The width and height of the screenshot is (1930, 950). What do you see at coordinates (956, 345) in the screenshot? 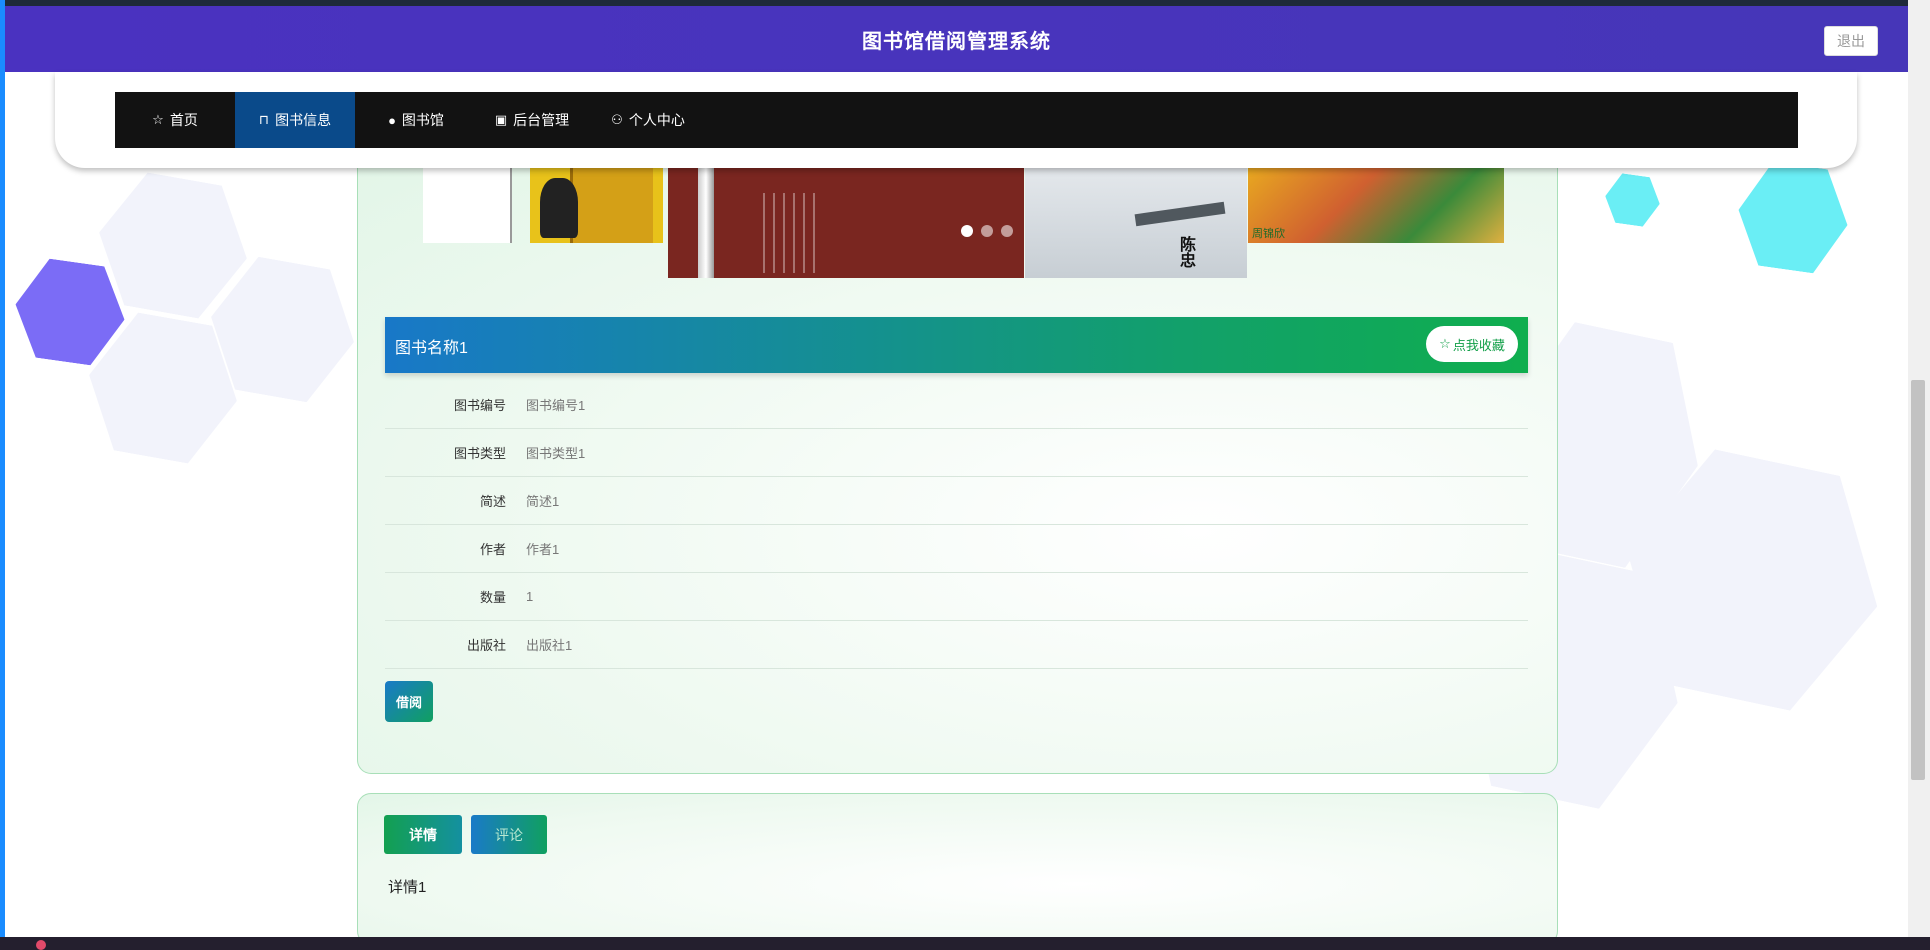
I see `book-title-bar: 图书名称1 ☆ 点我收藏` at bounding box center [956, 345].